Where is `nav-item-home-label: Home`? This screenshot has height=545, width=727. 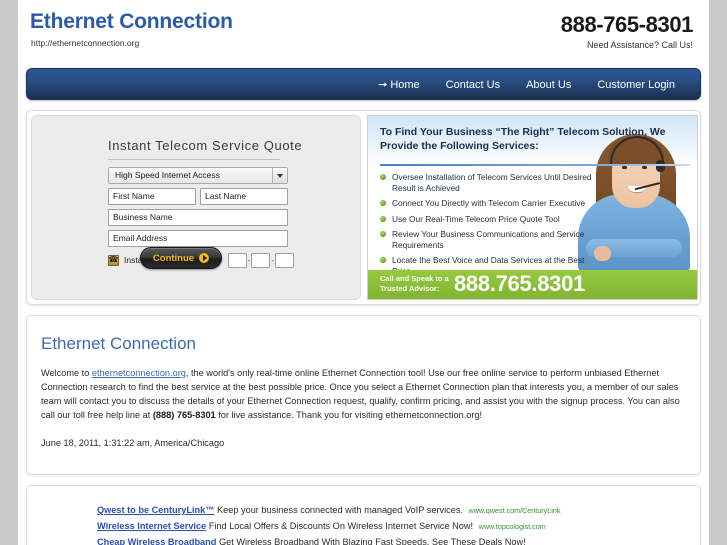 nav-item-home-label: Home is located at coordinates (405, 85).